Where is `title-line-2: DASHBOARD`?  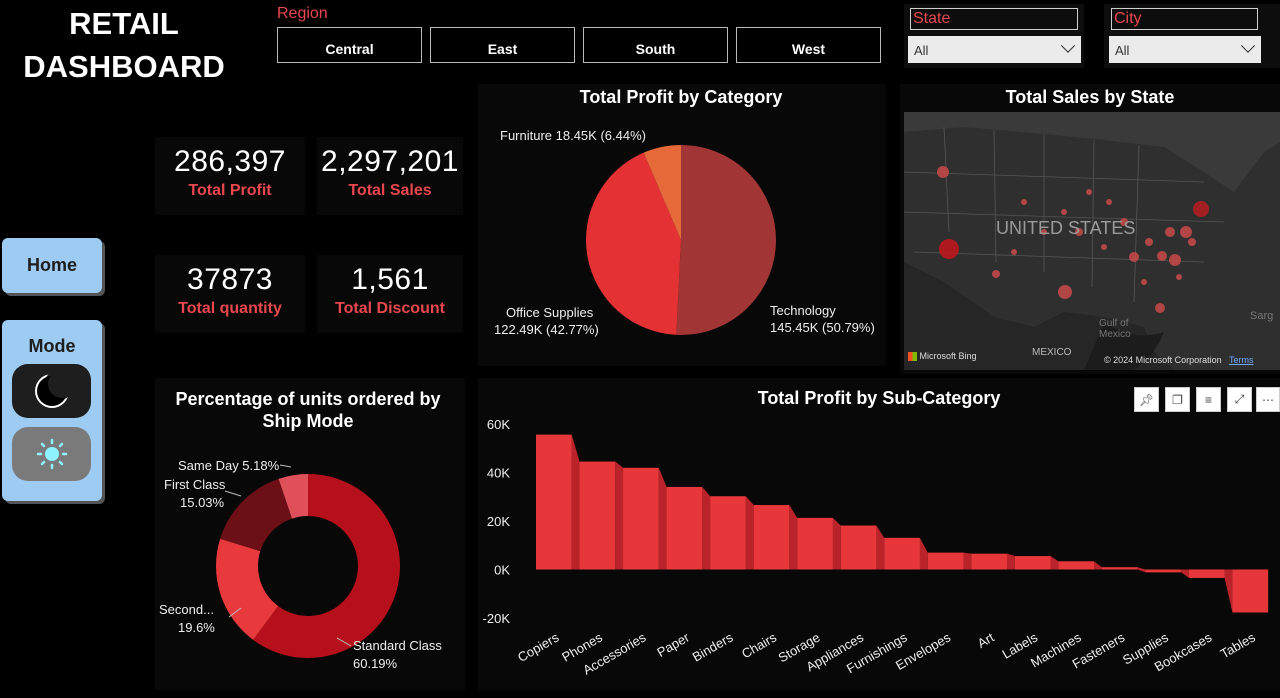 title-line-2: DASHBOARD is located at coordinates (124, 66).